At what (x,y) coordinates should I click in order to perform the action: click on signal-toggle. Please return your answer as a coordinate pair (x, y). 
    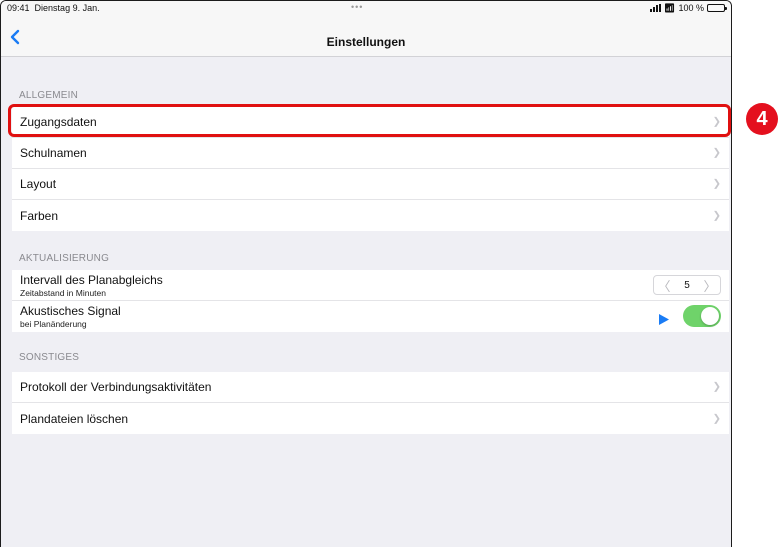
    Looking at the image, I should click on (702, 316).